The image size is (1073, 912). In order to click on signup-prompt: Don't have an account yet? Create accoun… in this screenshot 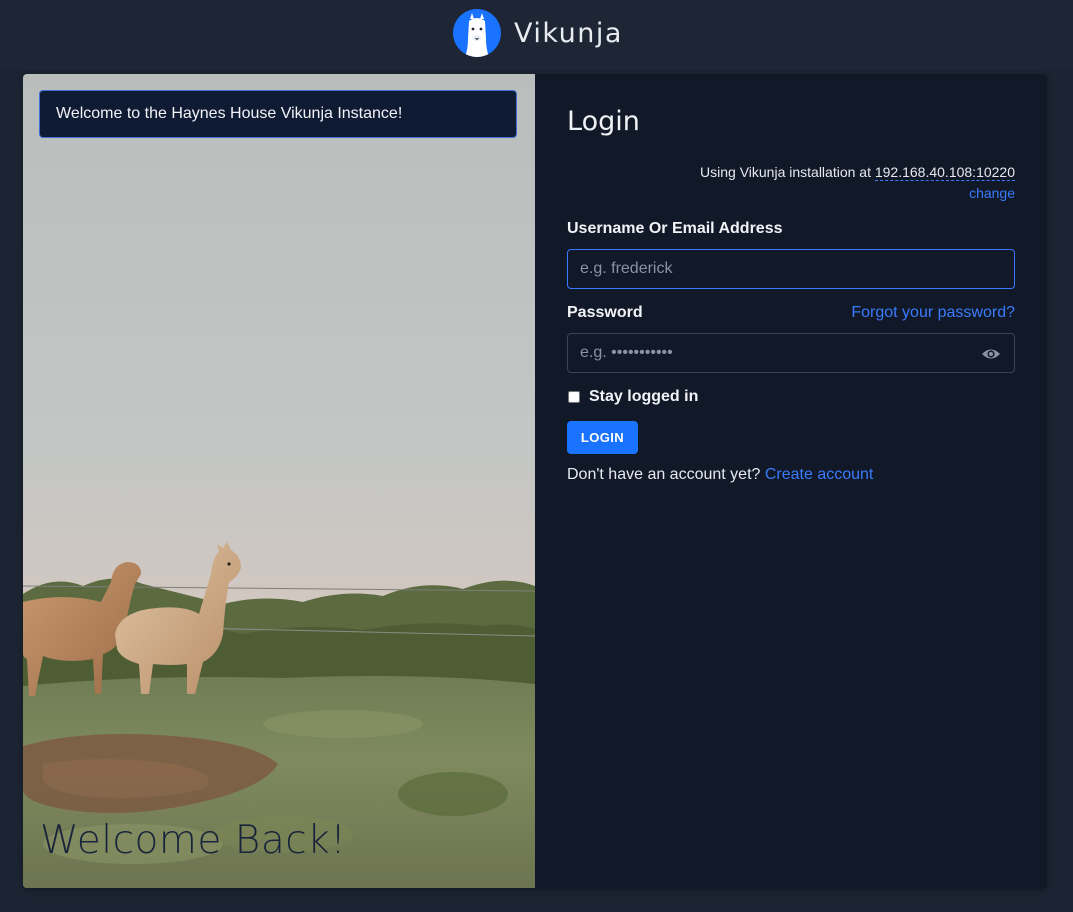, I will do `click(720, 475)`.